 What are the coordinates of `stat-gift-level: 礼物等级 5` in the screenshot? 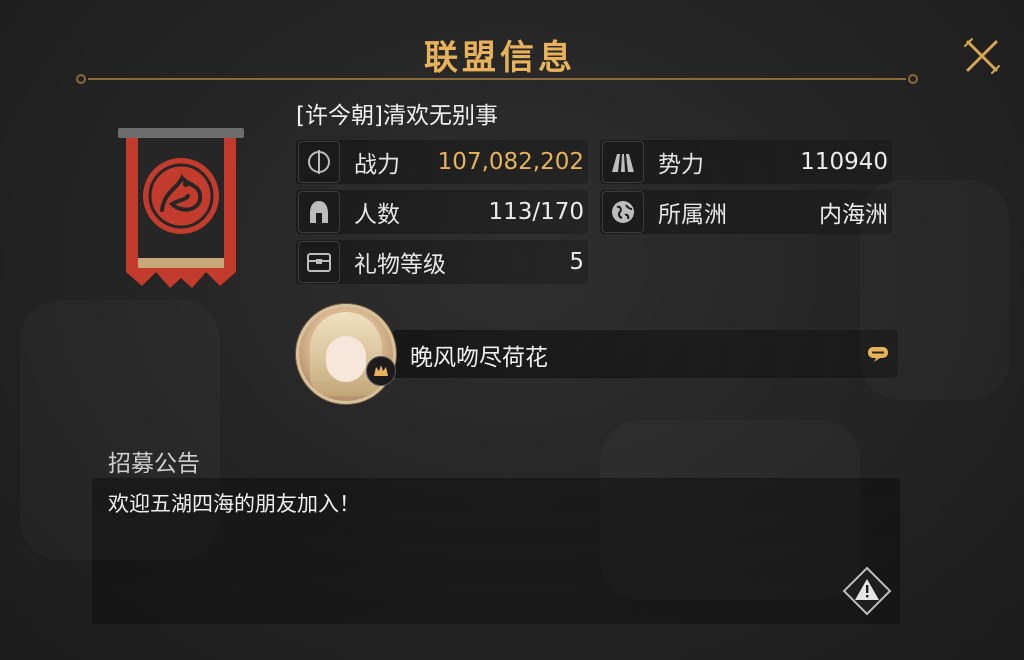 It's located at (442, 262).